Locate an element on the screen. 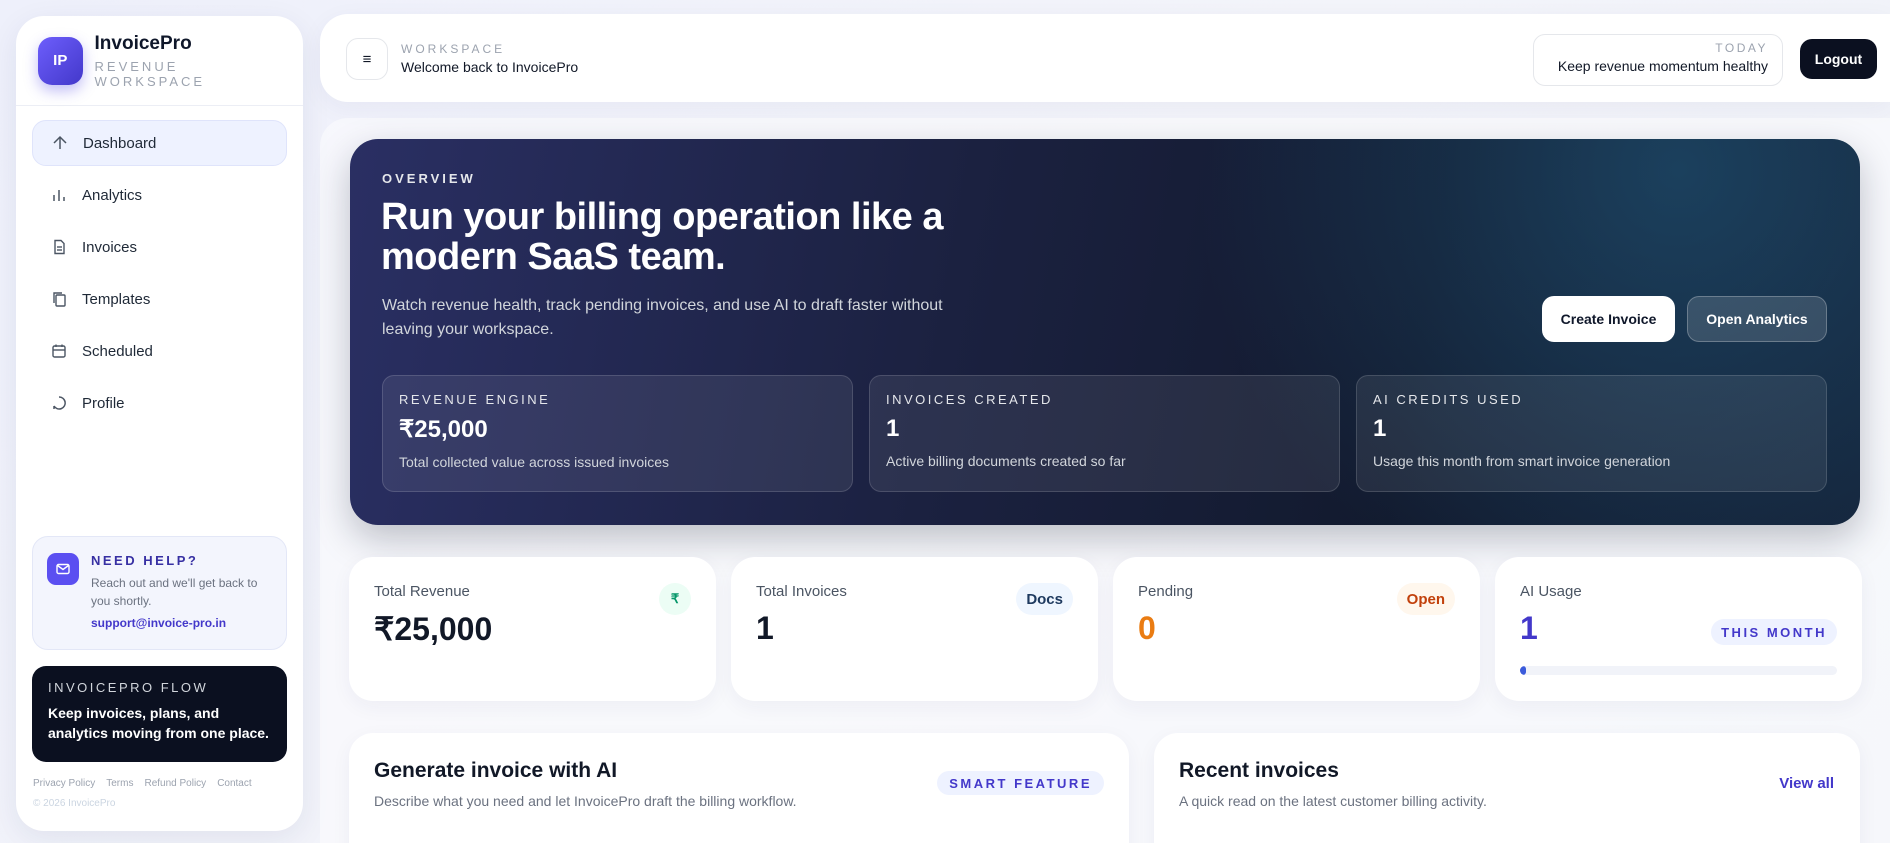 The width and height of the screenshot is (1890, 843). copy-icon is located at coordinates (59, 299).